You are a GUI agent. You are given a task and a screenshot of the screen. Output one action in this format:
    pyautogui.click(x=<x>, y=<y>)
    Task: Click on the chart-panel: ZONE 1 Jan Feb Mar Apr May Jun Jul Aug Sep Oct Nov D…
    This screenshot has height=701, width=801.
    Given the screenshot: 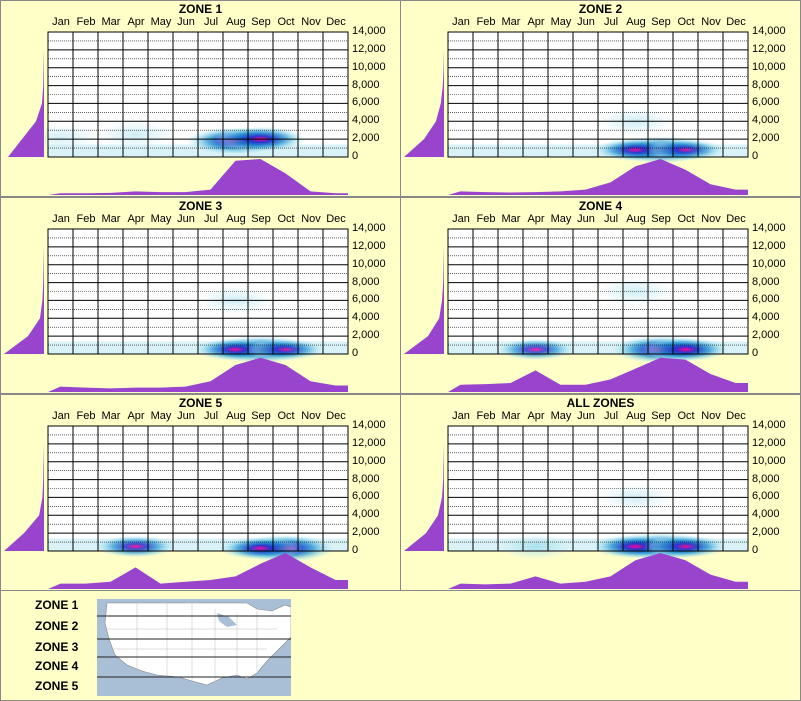 What is the action you would take?
    pyautogui.click(x=200, y=98)
    